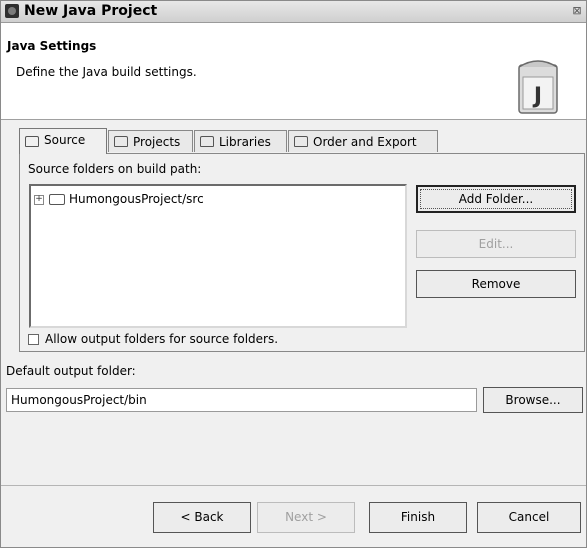 The height and width of the screenshot is (548, 587). What do you see at coordinates (207, 141) in the screenshot?
I see `libraries-icon` at bounding box center [207, 141].